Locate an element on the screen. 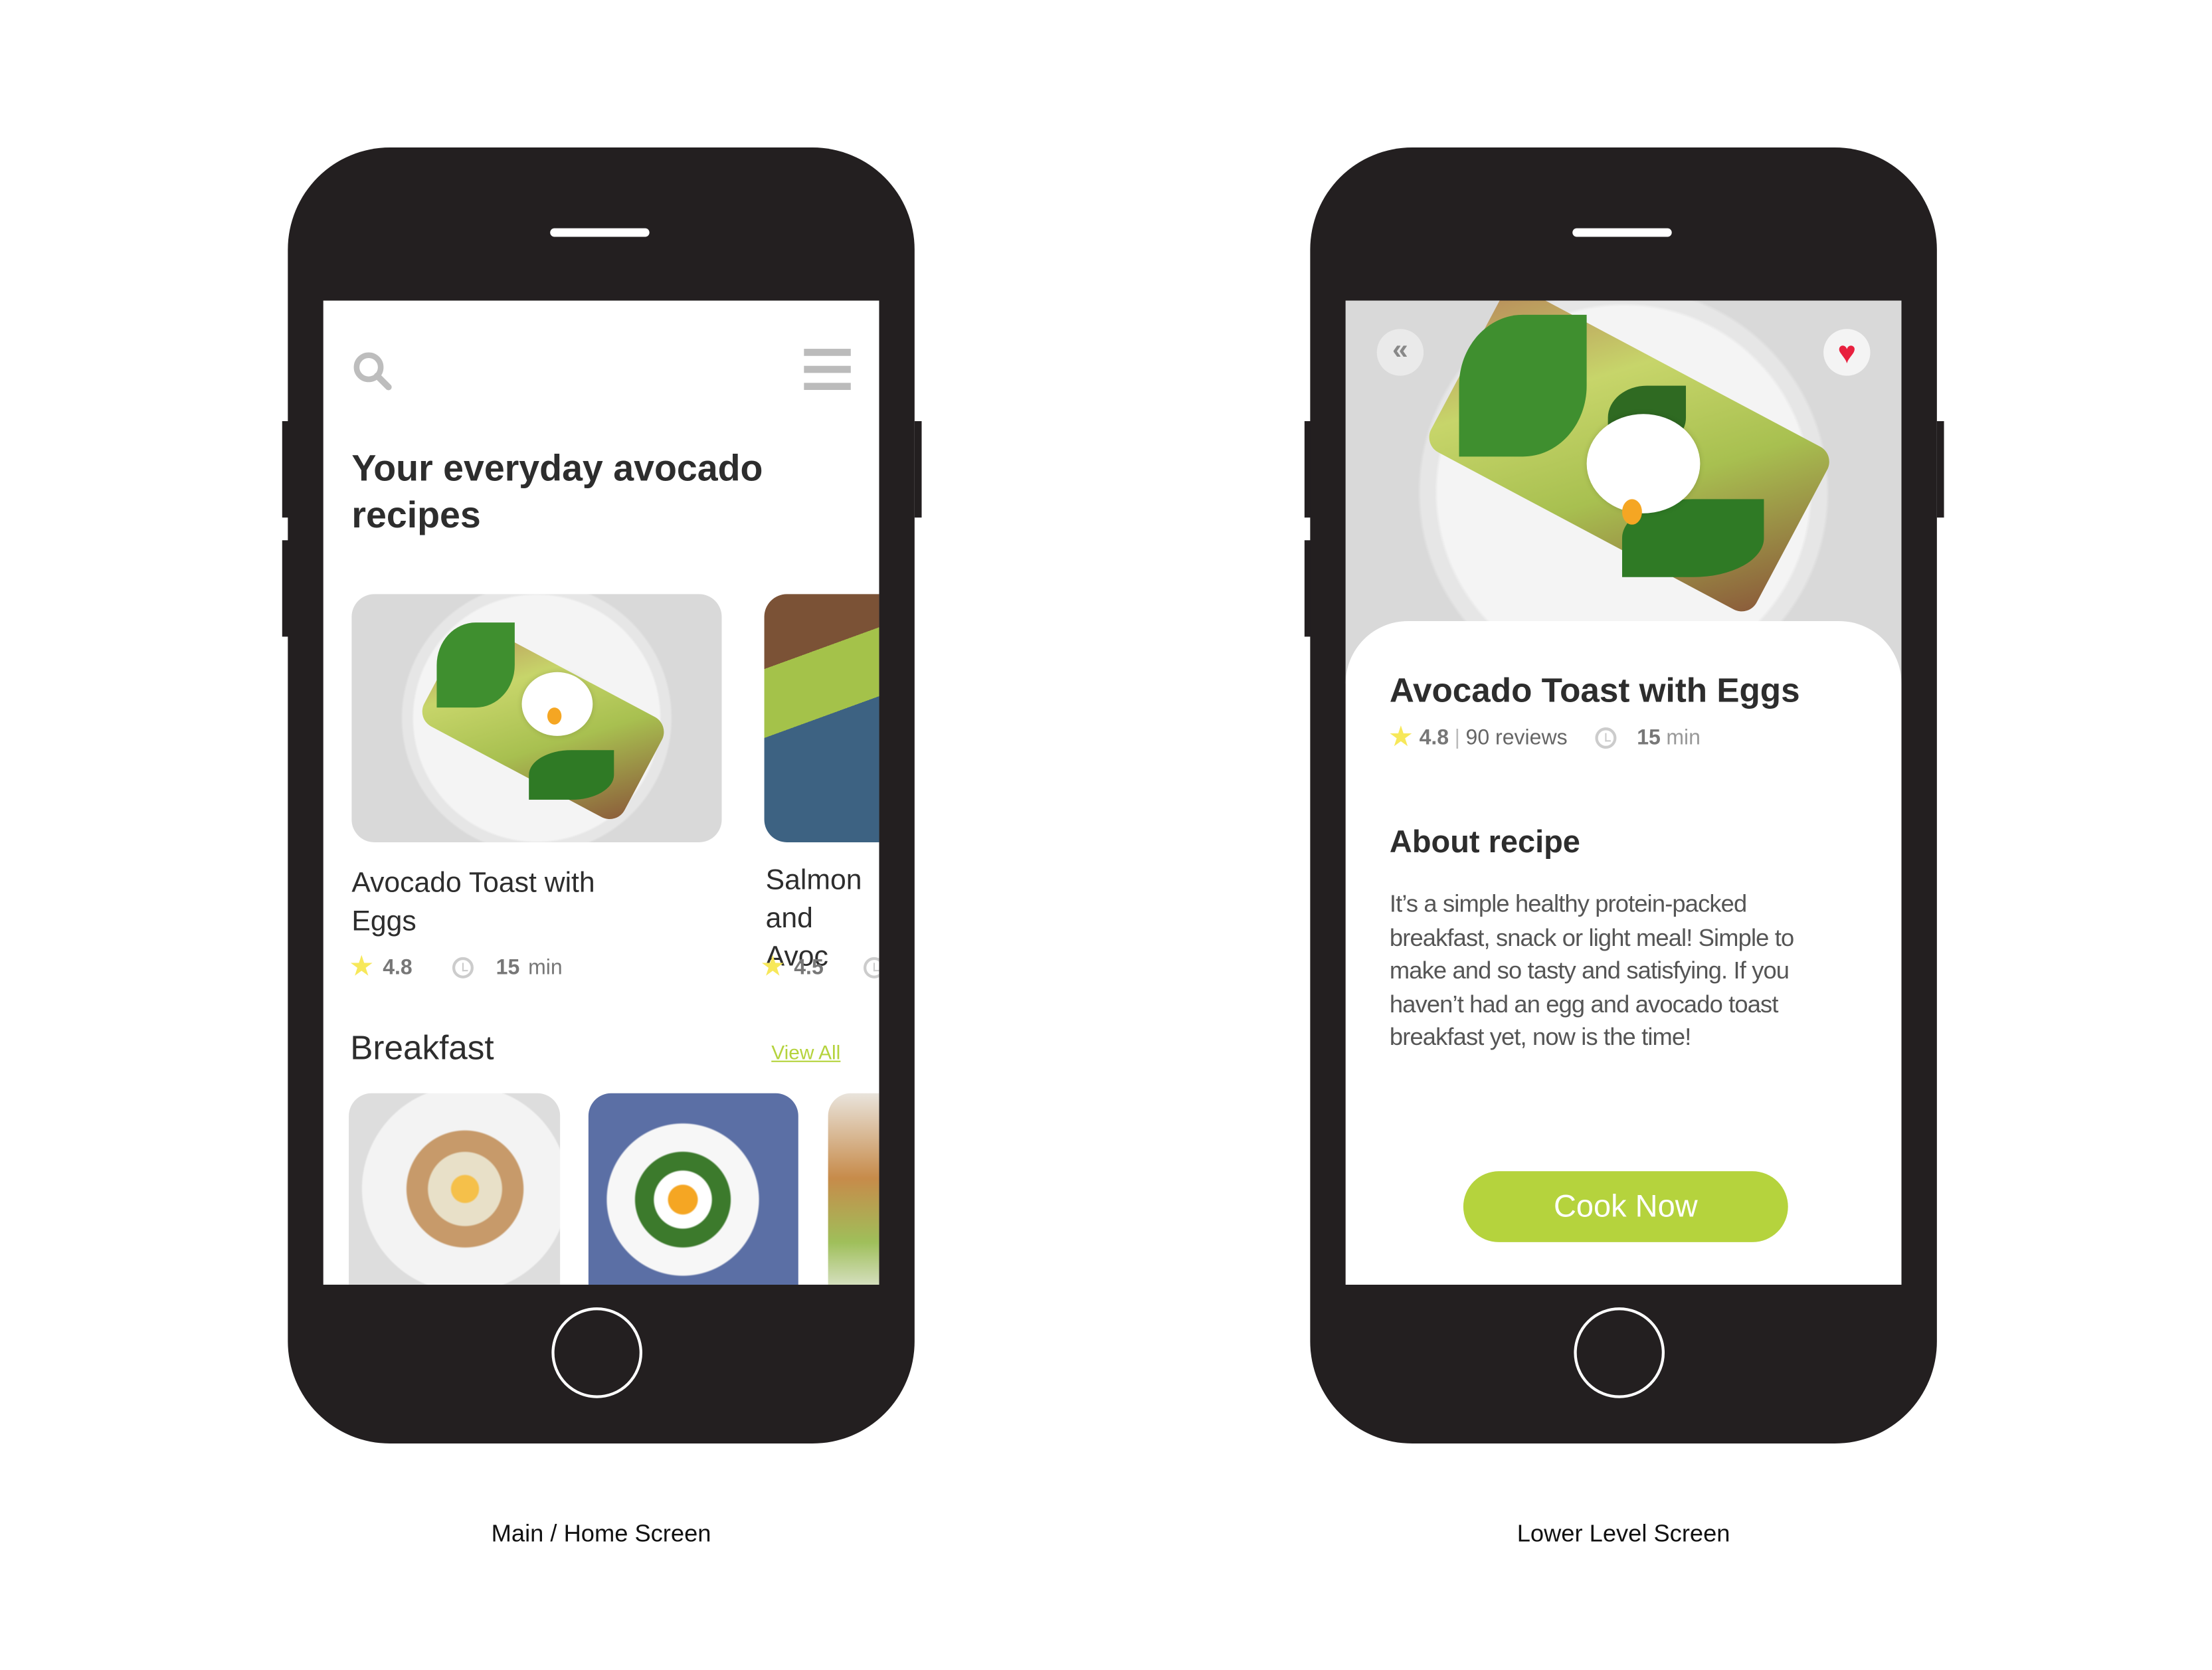 The width and height of the screenshot is (2212, 1670). recipe-image-salmon-avocado is located at coordinates (821, 718).